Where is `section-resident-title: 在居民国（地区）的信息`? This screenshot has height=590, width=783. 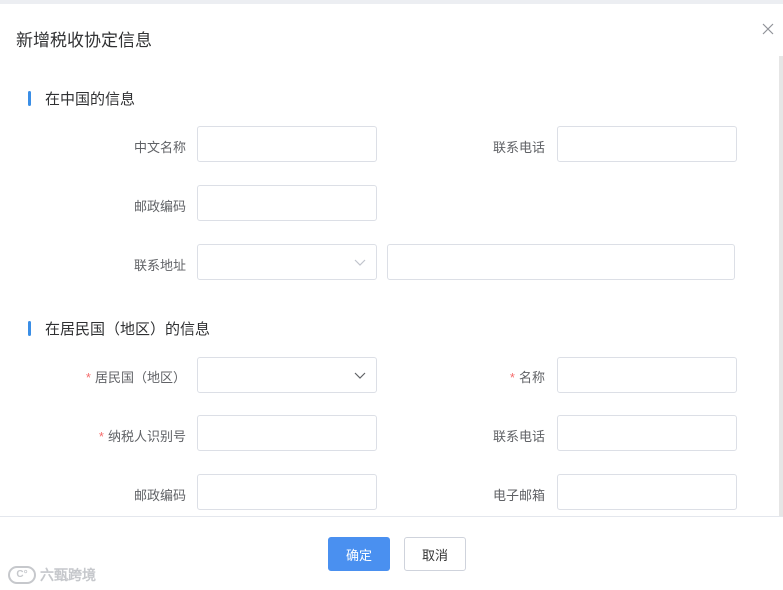 section-resident-title: 在居民国（地区）的信息 is located at coordinates (128, 329).